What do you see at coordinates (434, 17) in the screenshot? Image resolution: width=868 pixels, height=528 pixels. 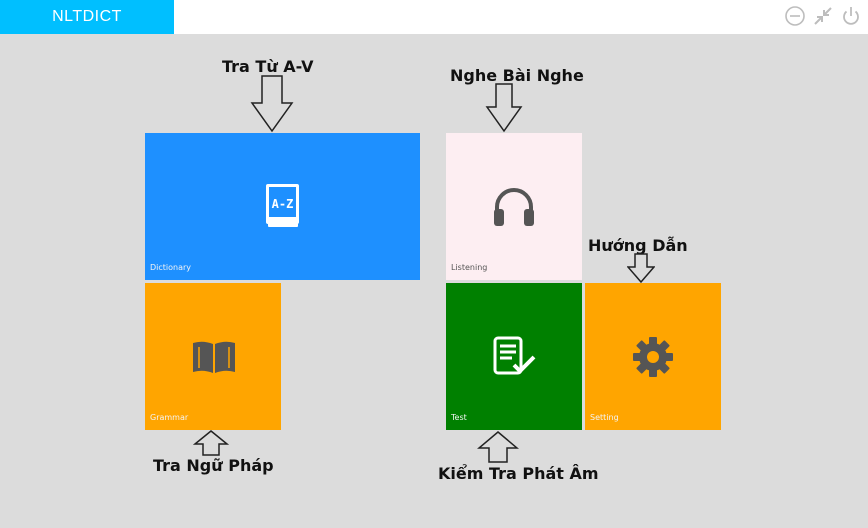 I see `title-bar: NLTDICT` at bounding box center [434, 17].